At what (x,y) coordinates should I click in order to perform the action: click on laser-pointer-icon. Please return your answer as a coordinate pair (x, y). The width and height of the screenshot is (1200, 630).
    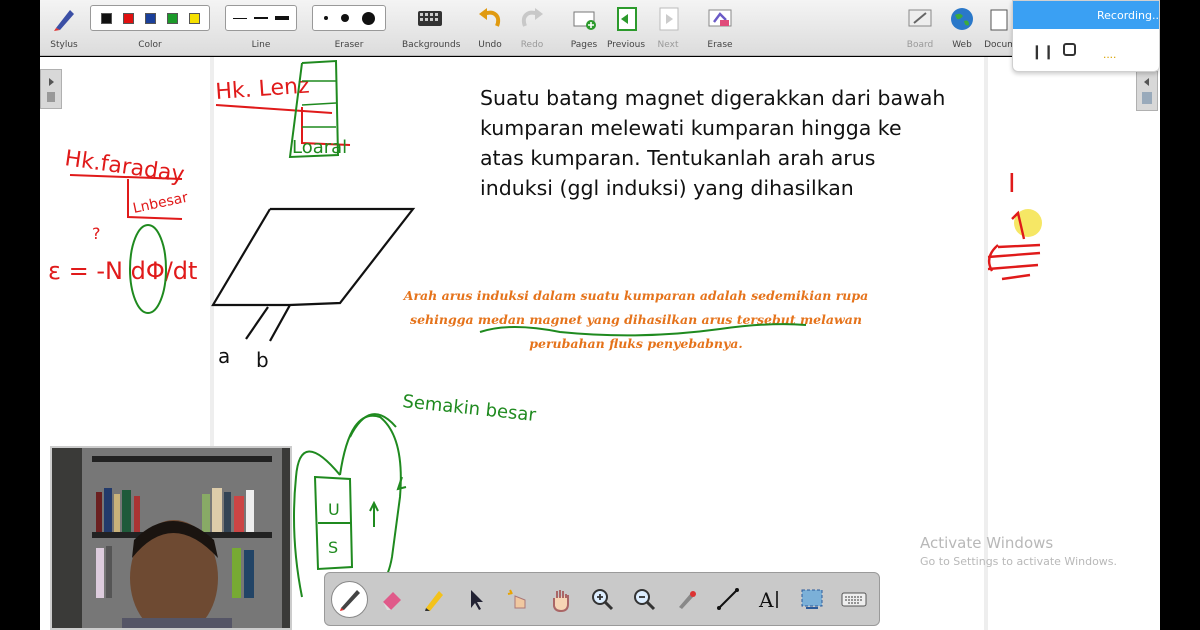
    Looking at the image, I should click on (687, 600).